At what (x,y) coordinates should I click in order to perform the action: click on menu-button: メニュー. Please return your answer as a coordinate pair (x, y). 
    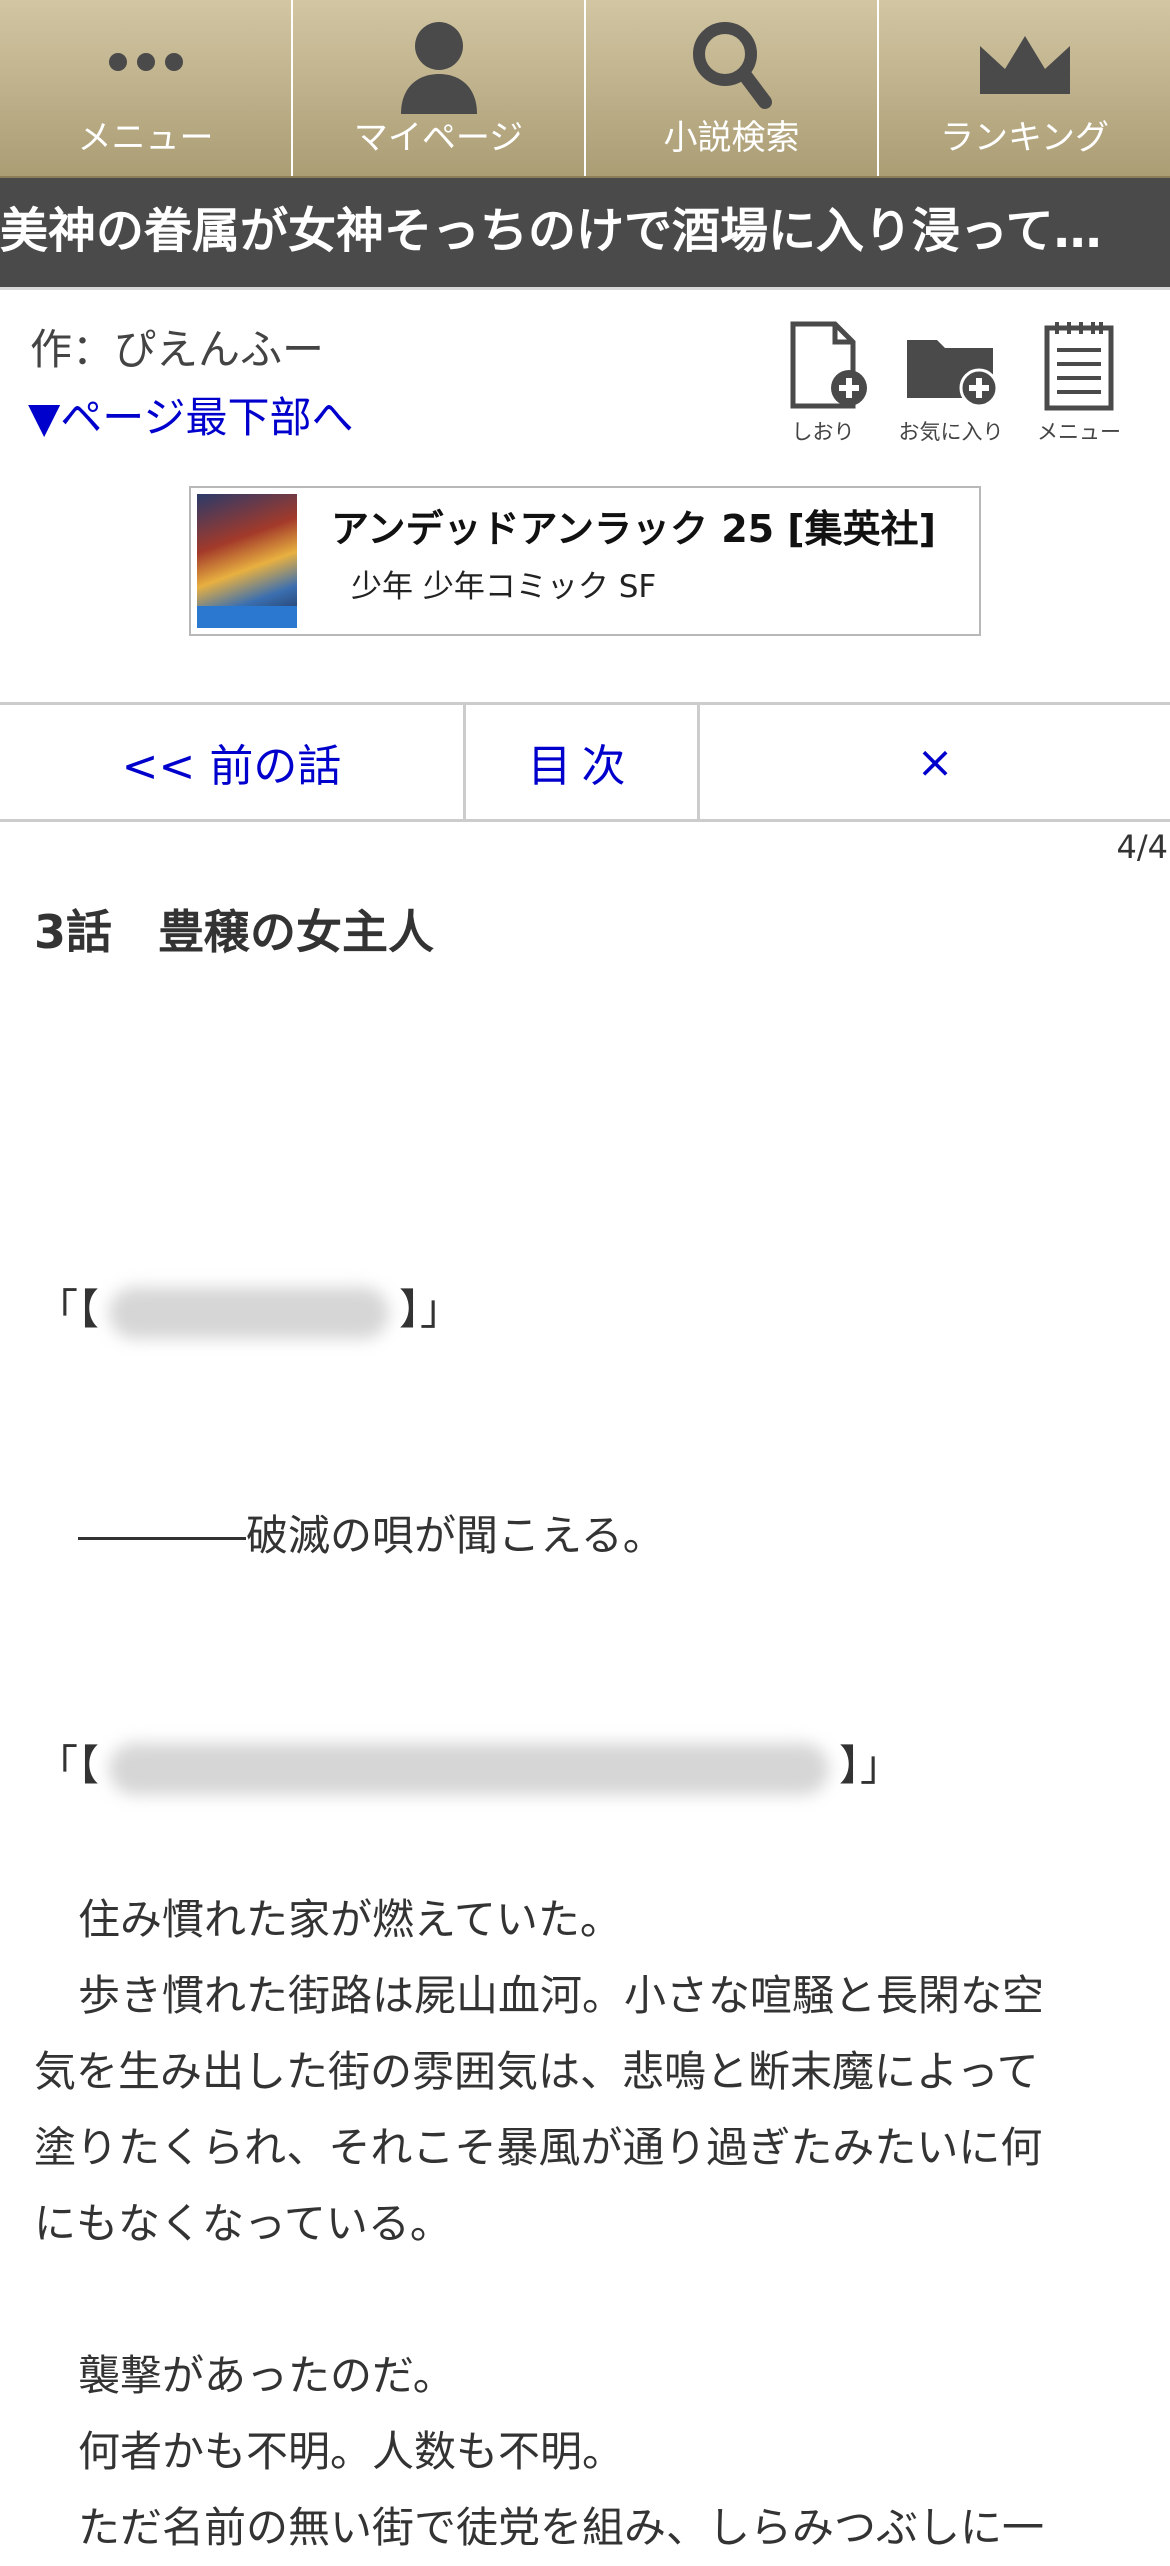
    Looking at the image, I should click on (1079, 383).